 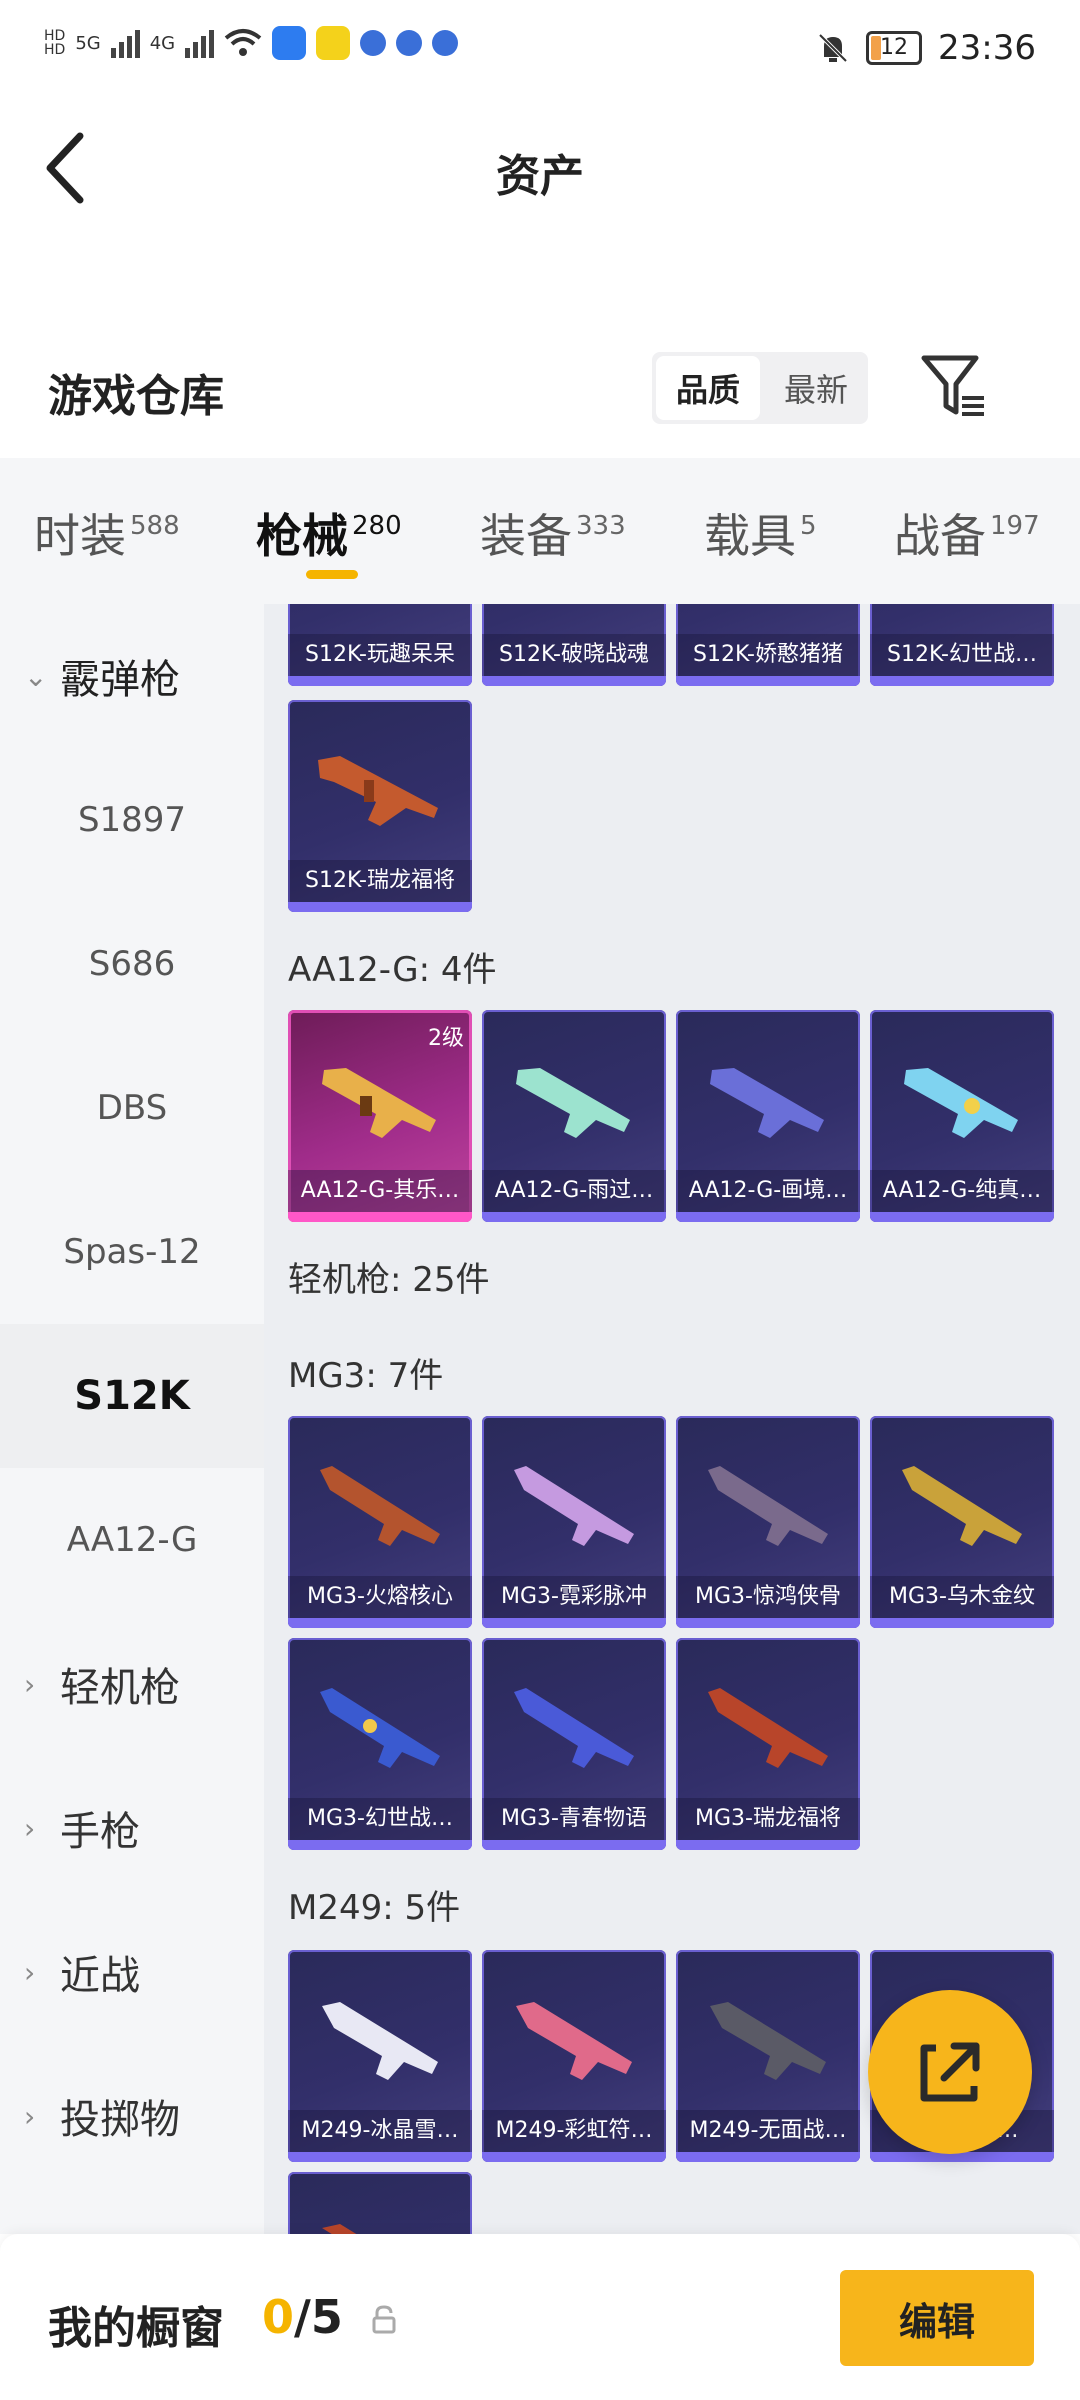 I want to click on skin-card: S12K-破晓战魂, so click(x=574, y=645).